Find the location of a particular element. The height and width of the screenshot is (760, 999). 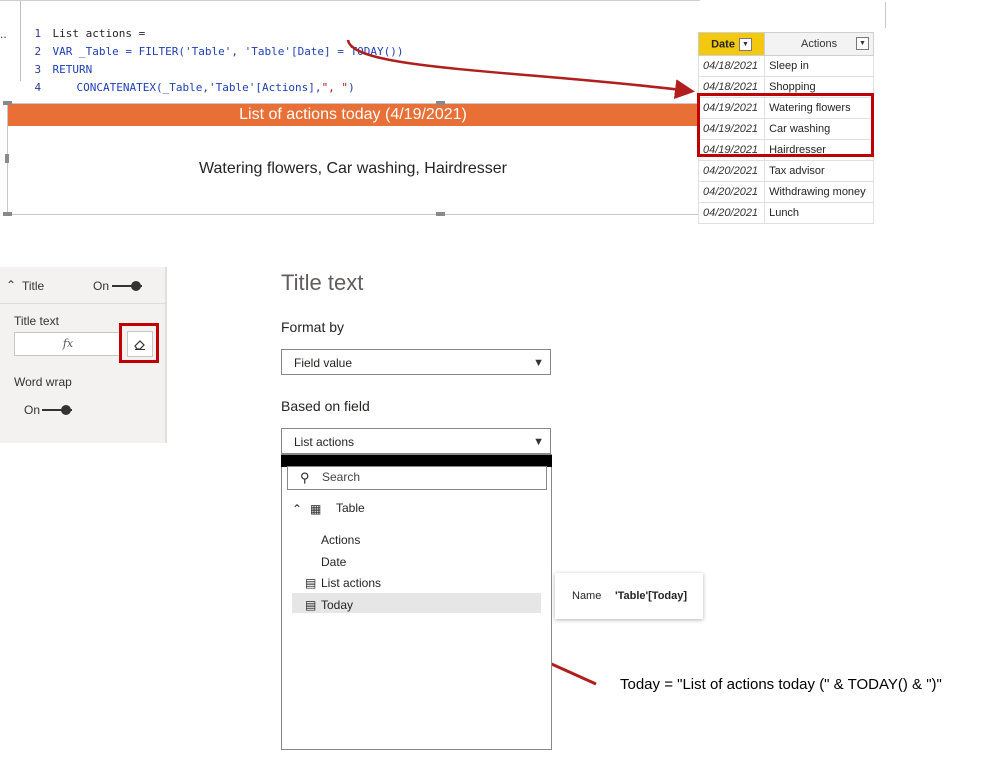

tree-field-actions: Actions is located at coordinates (340, 540).